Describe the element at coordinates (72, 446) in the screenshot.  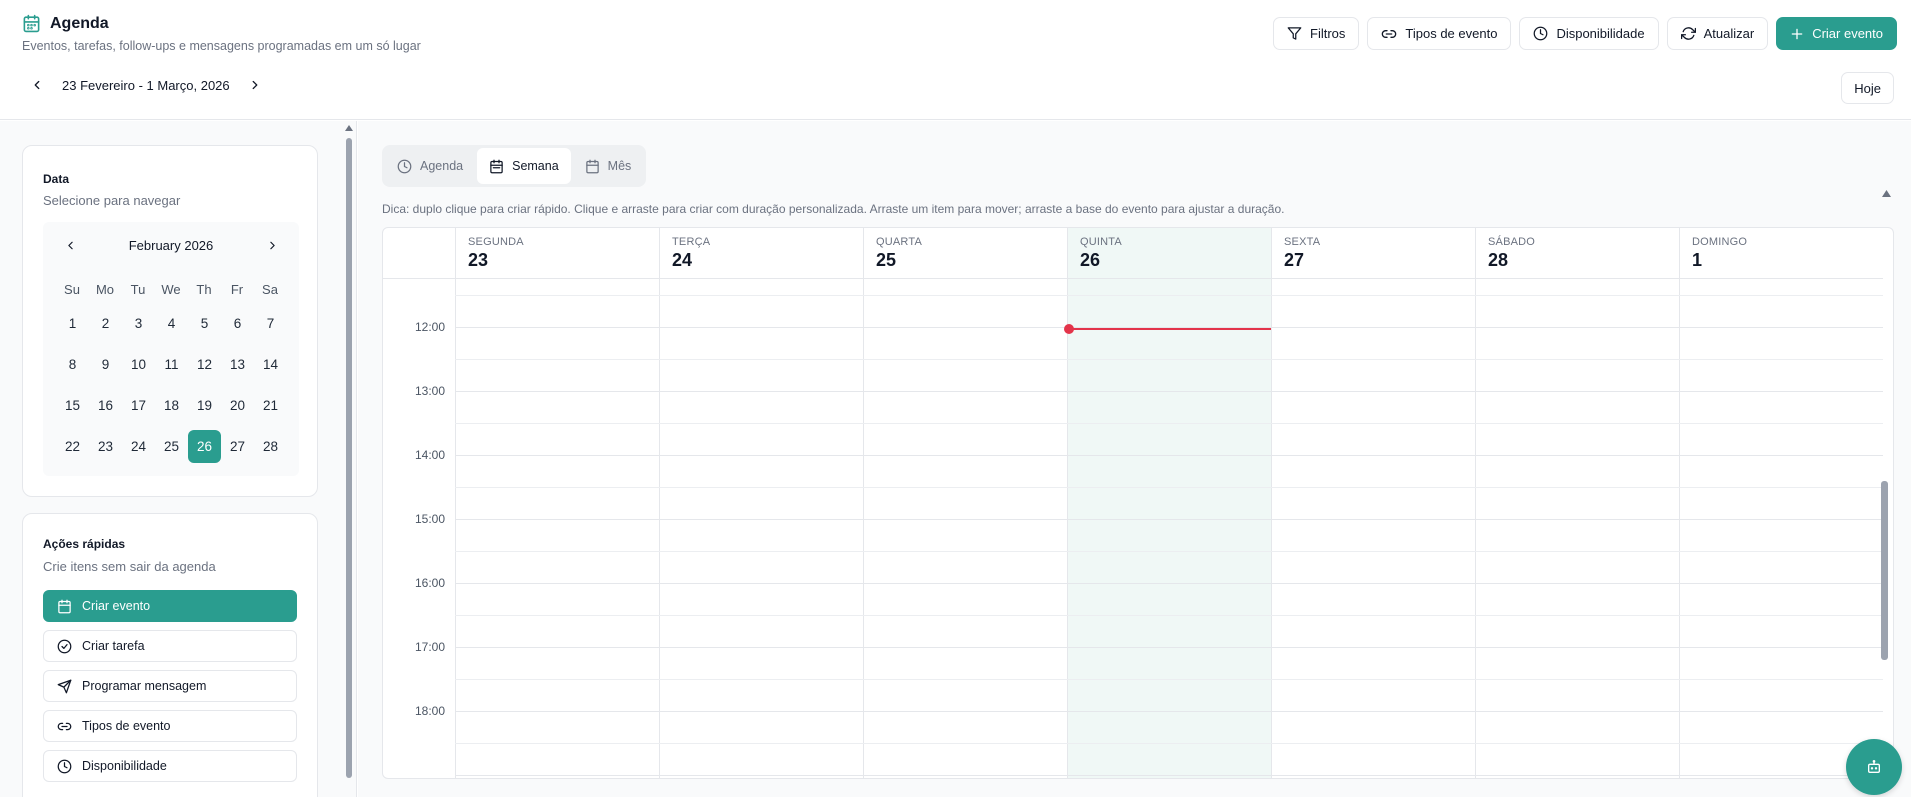
I see `mini-calendar-day: 22` at that location.